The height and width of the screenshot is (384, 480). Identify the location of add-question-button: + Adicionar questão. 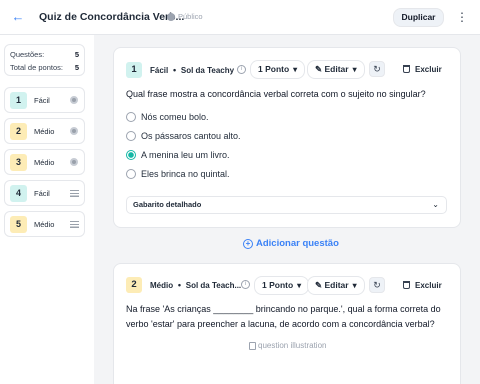
(291, 243).